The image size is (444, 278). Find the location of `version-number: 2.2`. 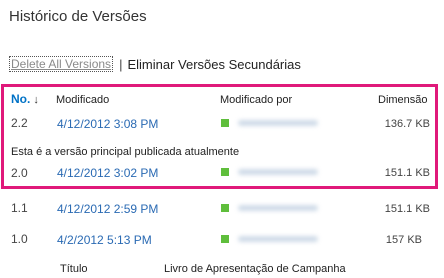

version-number: 2.2 is located at coordinates (19, 123).